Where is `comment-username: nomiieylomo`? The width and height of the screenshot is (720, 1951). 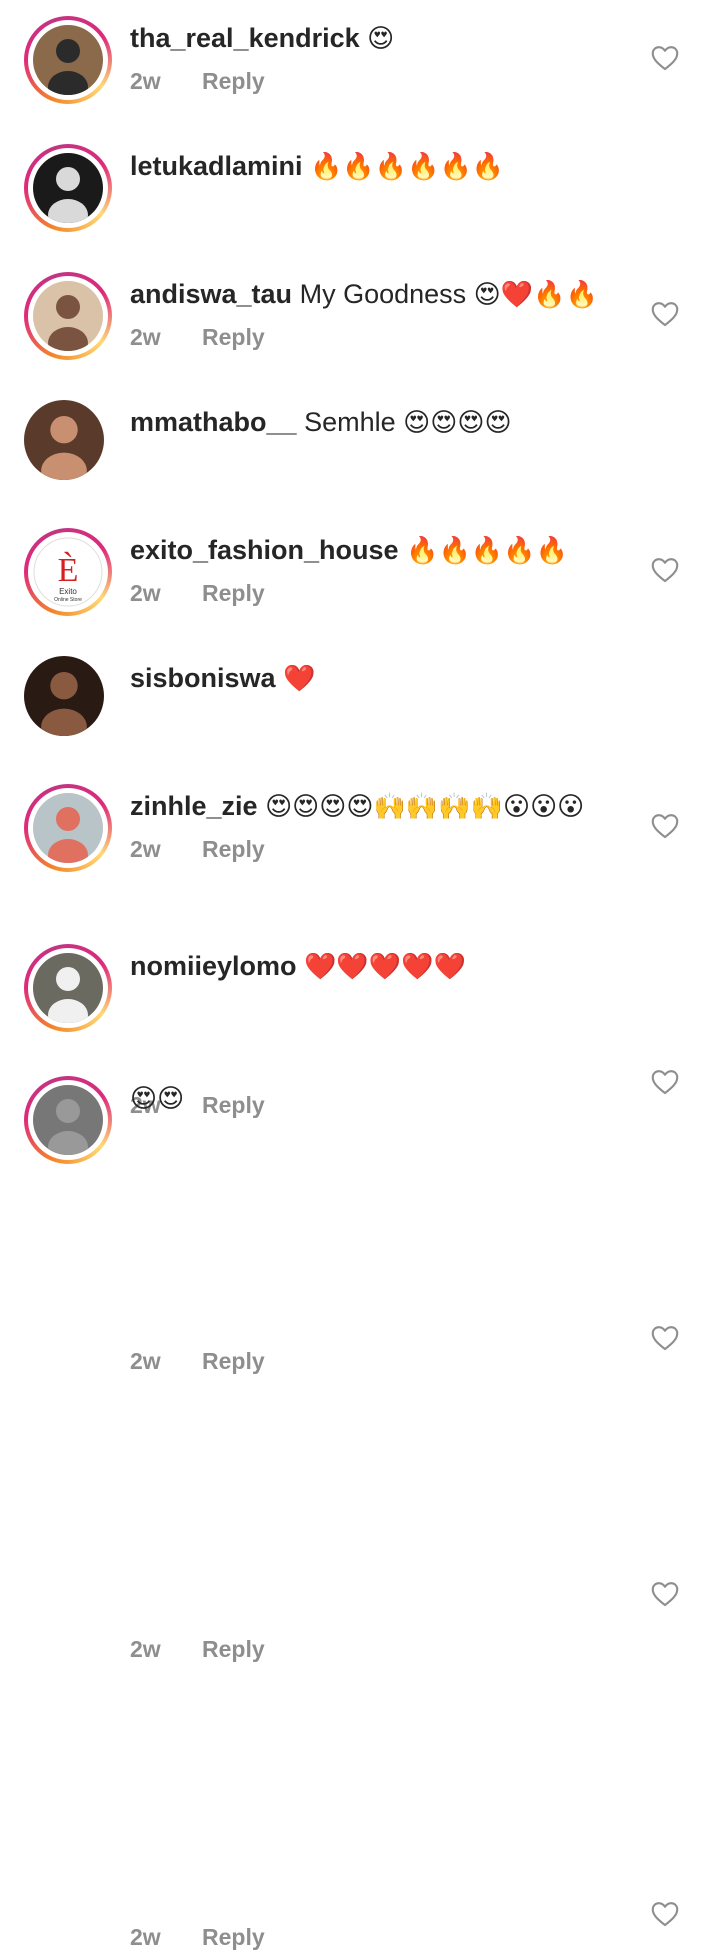 comment-username: nomiieylomo is located at coordinates (213, 966).